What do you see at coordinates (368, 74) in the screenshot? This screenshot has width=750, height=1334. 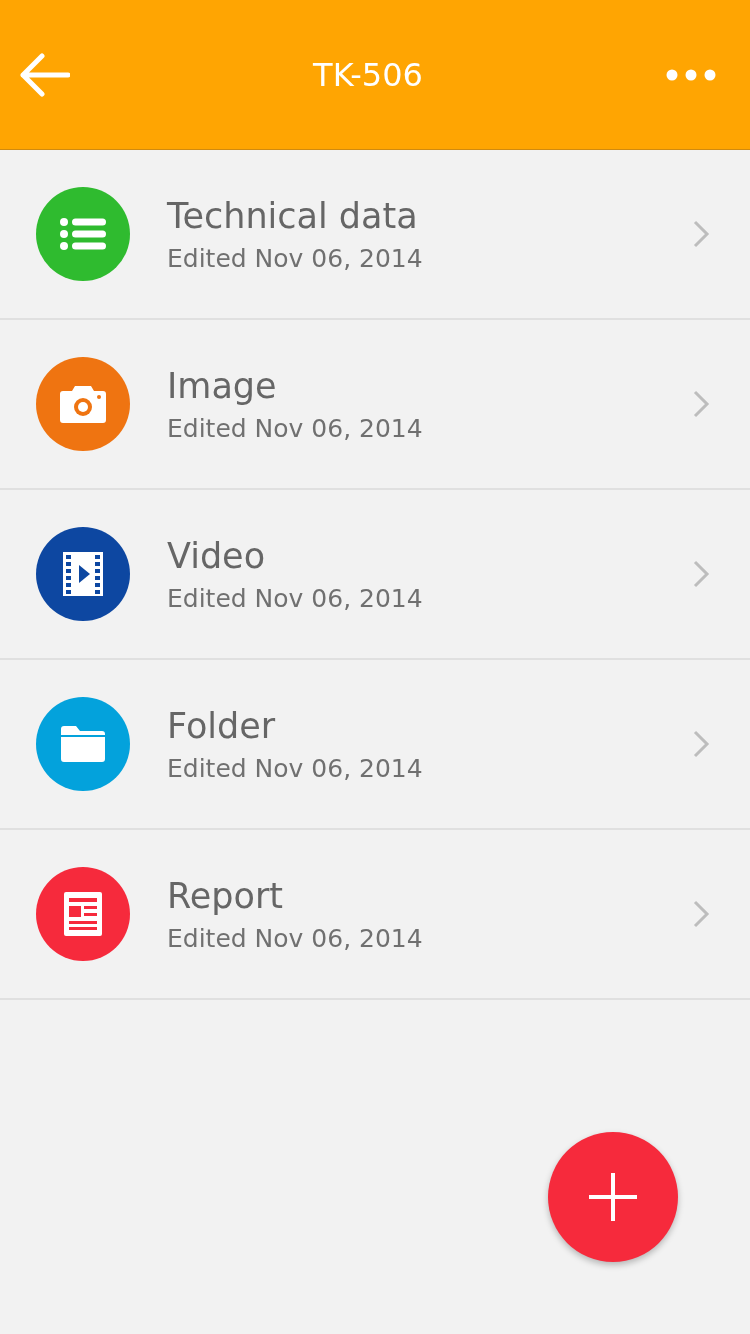 I see `screen-title: TK-506` at bounding box center [368, 74].